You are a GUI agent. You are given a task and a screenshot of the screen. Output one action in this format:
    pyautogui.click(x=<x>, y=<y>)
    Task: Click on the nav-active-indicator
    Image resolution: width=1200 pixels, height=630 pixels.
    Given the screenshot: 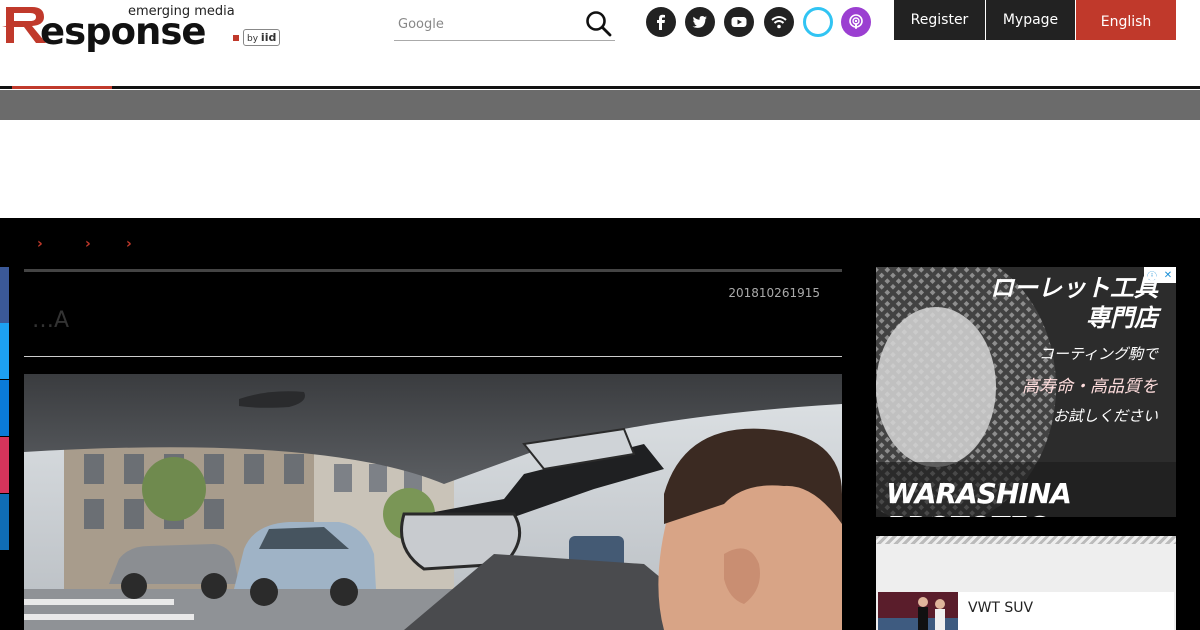 What is the action you would take?
    pyautogui.click(x=62, y=87)
    